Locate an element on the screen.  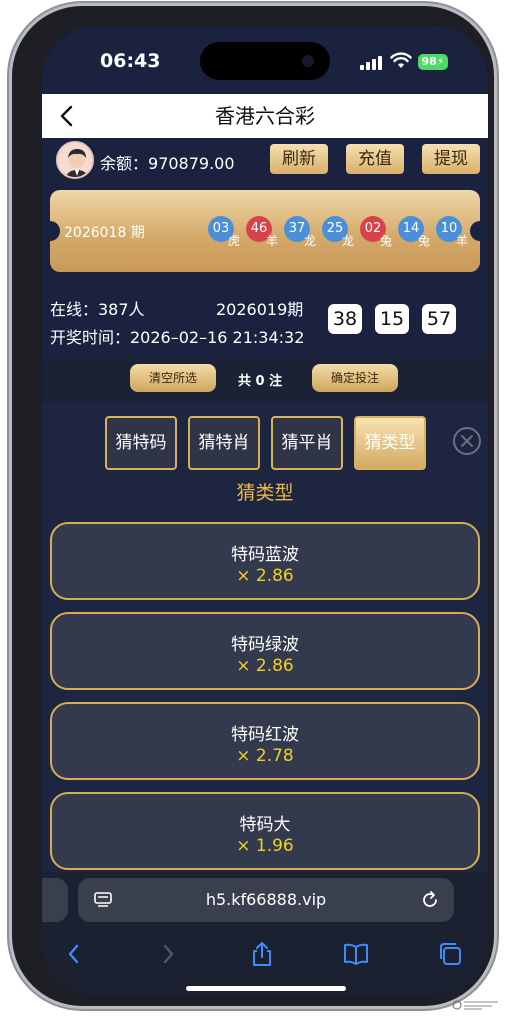
back-arrow-icon is located at coordinates (68, 116).